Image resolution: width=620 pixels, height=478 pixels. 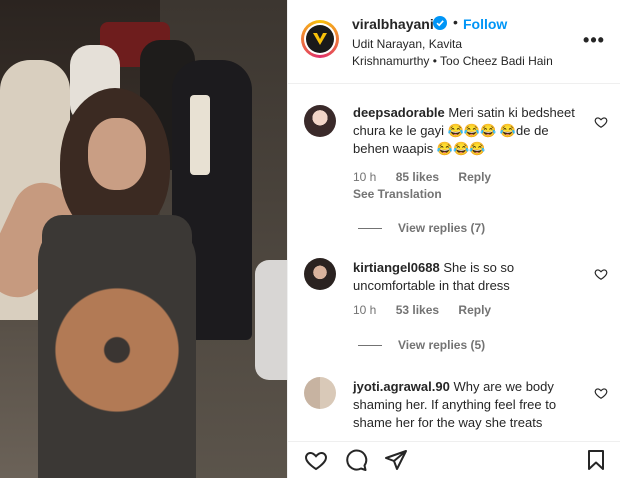 What do you see at coordinates (454, 459) in the screenshot?
I see `post-actions-bar` at bounding box center [454, 459].